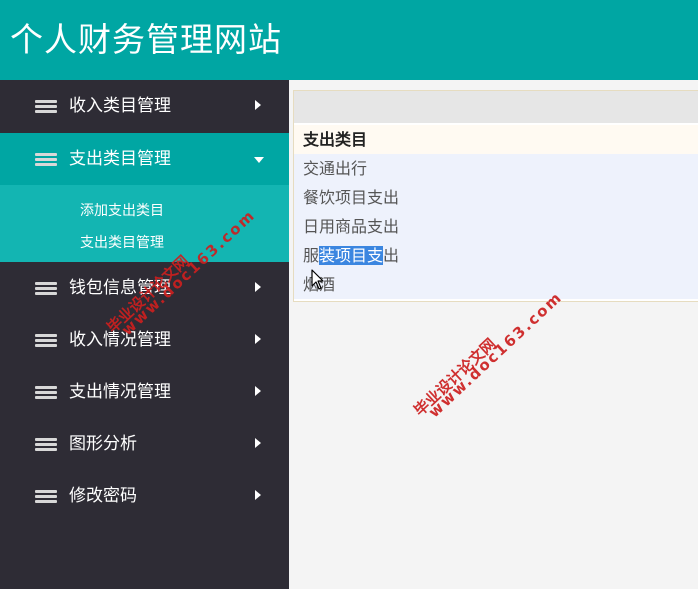 This screenshot has width=698, height=589. I want to click on site-title: 个人财务管理网站, so click(146, 39).